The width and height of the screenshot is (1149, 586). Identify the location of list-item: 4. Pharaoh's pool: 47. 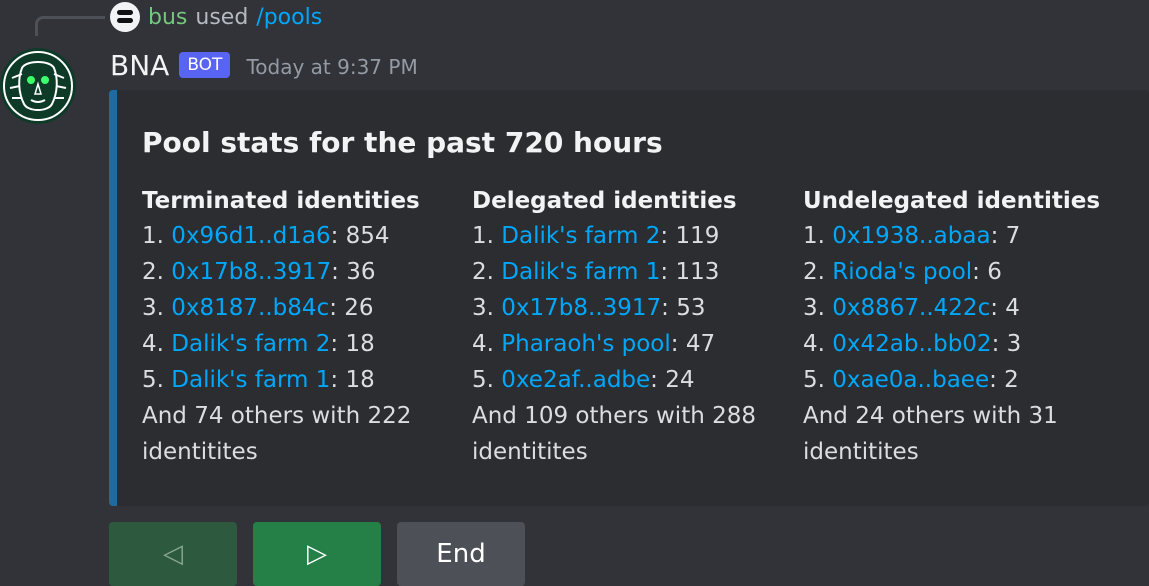
(594, 344).